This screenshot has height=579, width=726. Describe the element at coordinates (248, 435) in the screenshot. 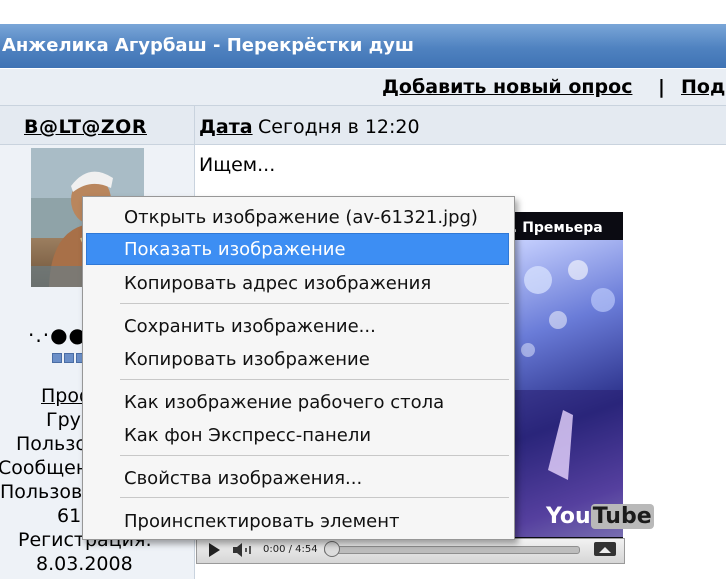

I see `menu-item-label: Как фон Экспресс-панели` at that location.